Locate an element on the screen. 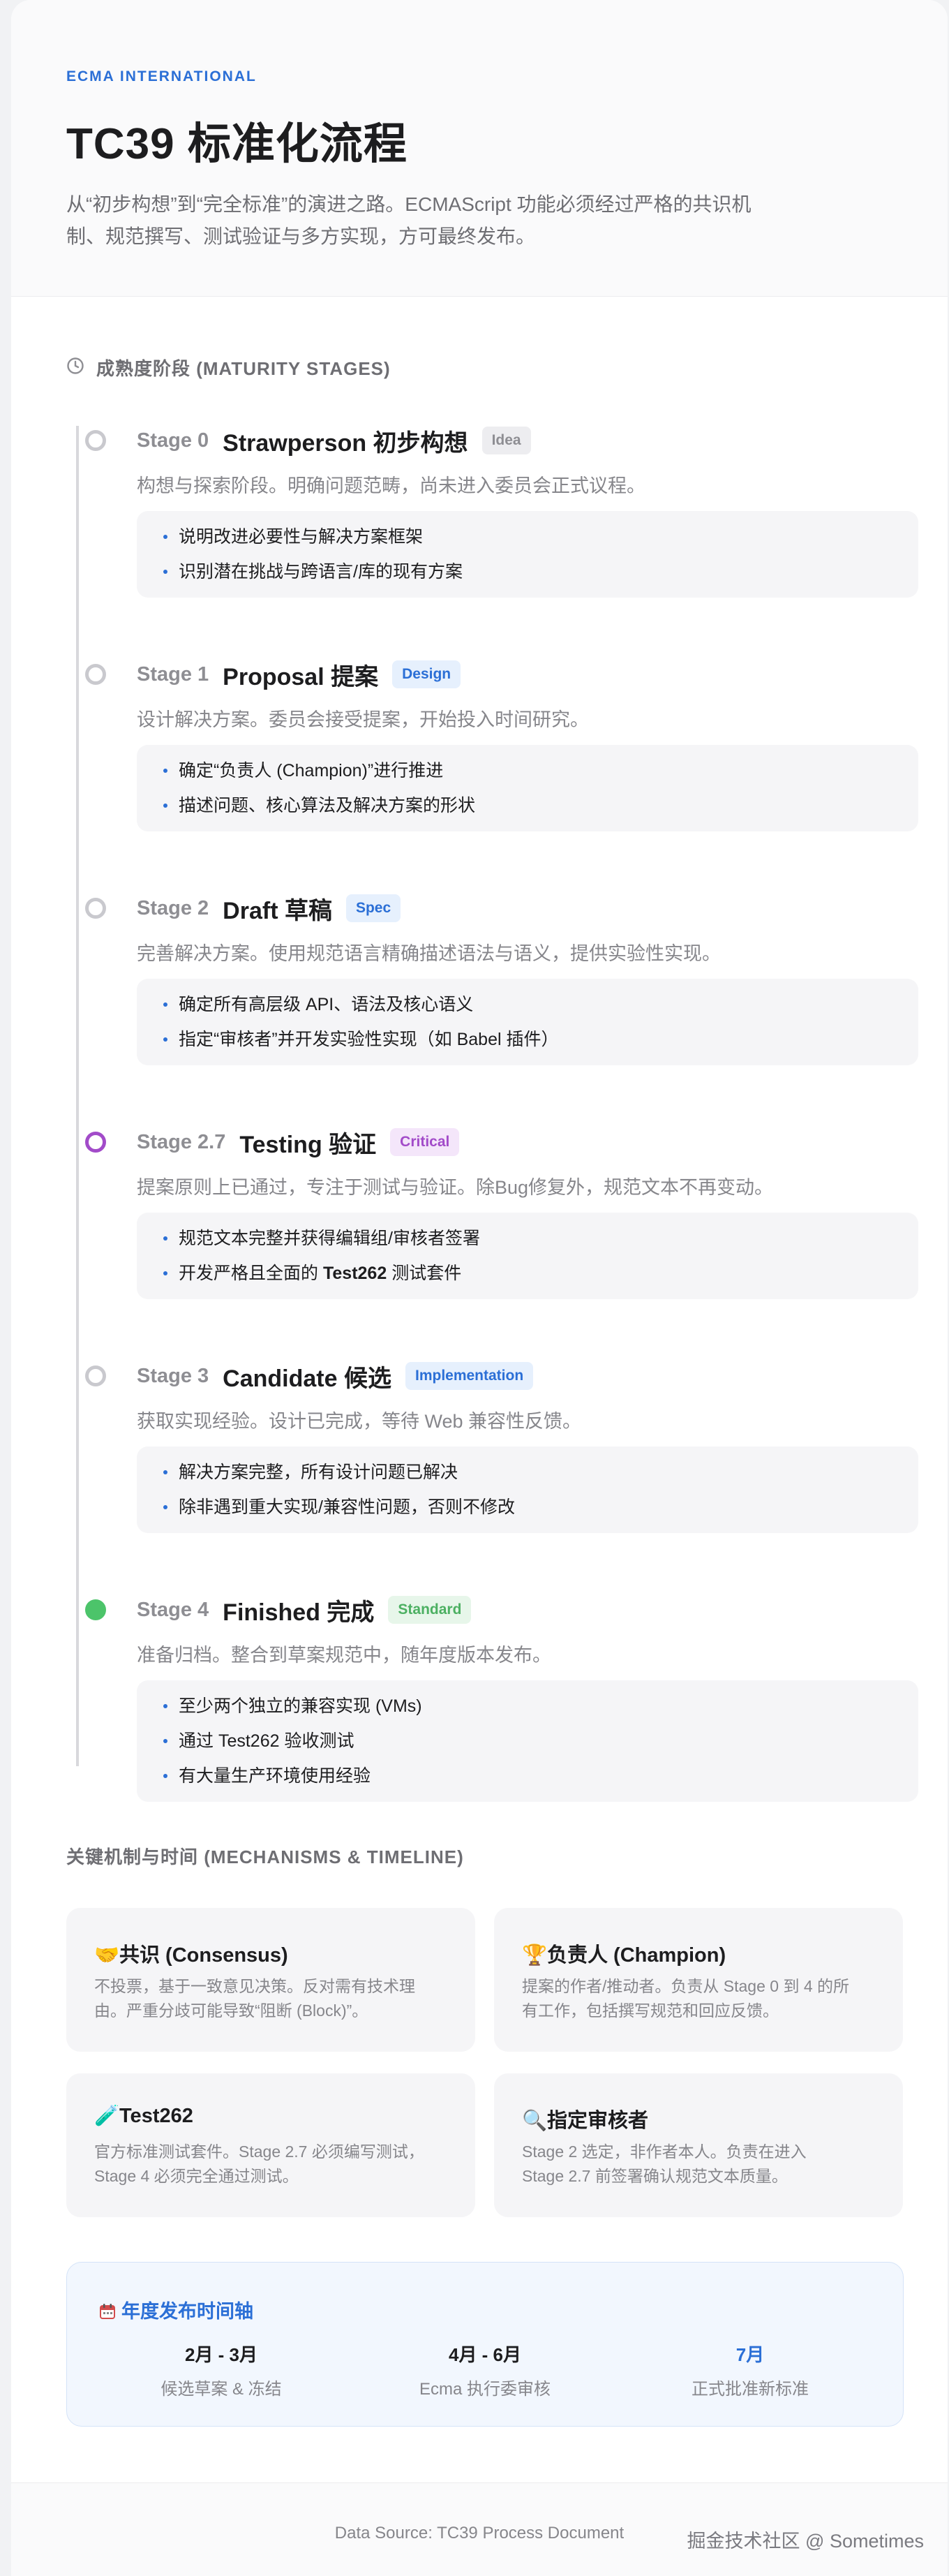  bullet-item: 确定“负责人 (Champion)”进行推进 is located at coordinates (527, 770).